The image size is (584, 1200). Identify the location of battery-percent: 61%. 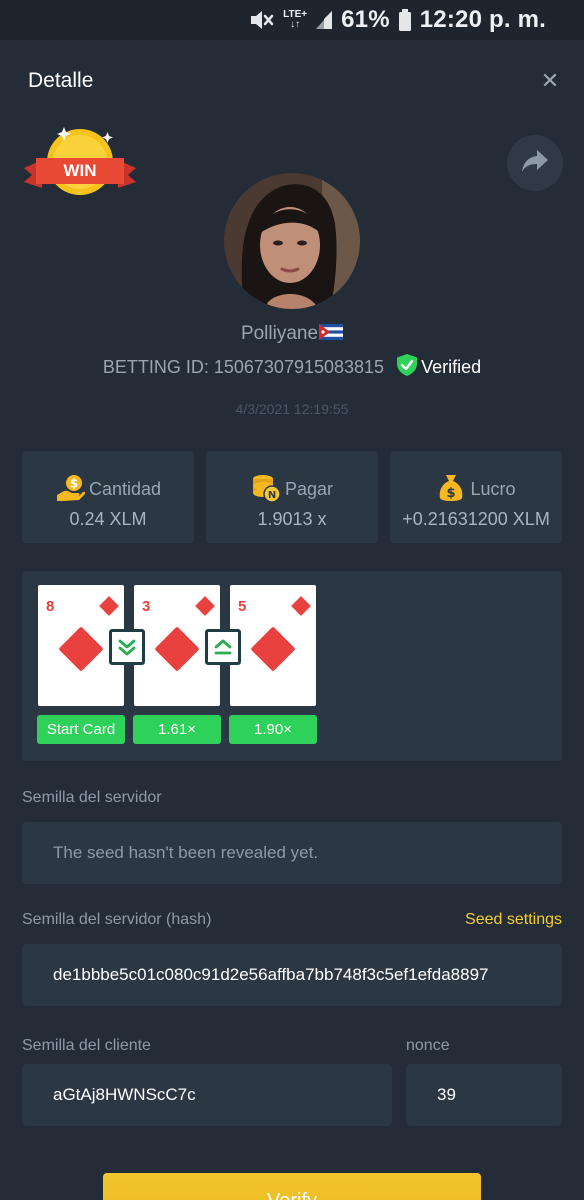
(365, 19).